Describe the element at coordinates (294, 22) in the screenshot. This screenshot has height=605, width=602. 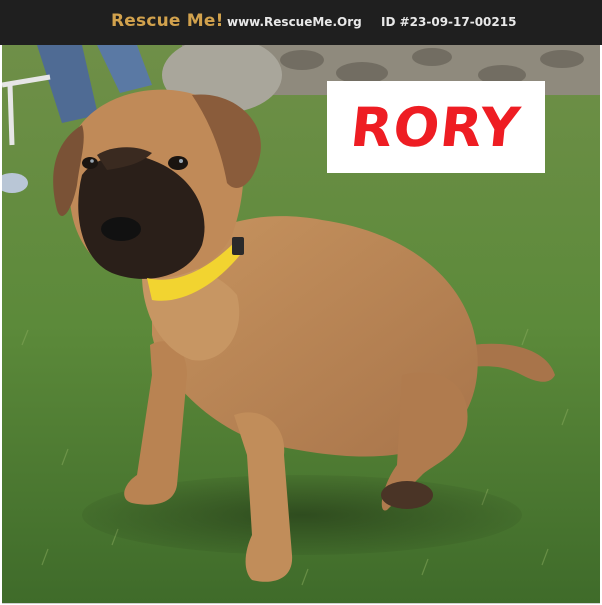
I see `site-url: www.RescueMe.Org` at that location.